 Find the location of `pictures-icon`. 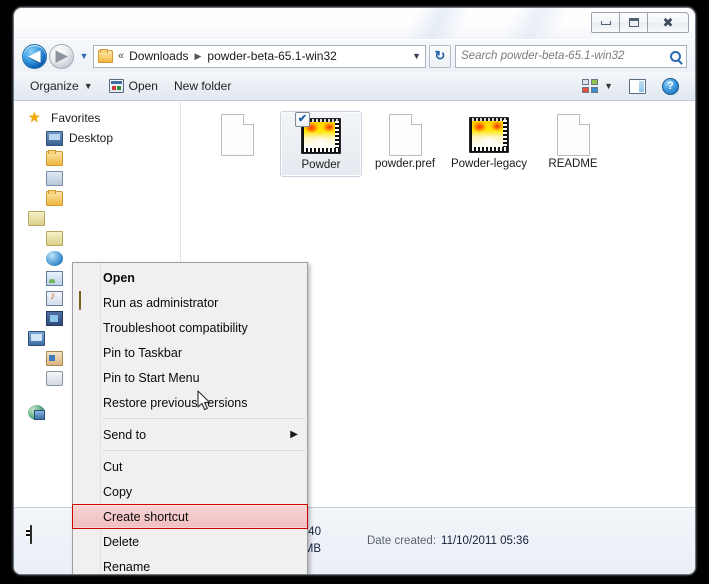

pictures-icon is located at coordinates (54, 278).